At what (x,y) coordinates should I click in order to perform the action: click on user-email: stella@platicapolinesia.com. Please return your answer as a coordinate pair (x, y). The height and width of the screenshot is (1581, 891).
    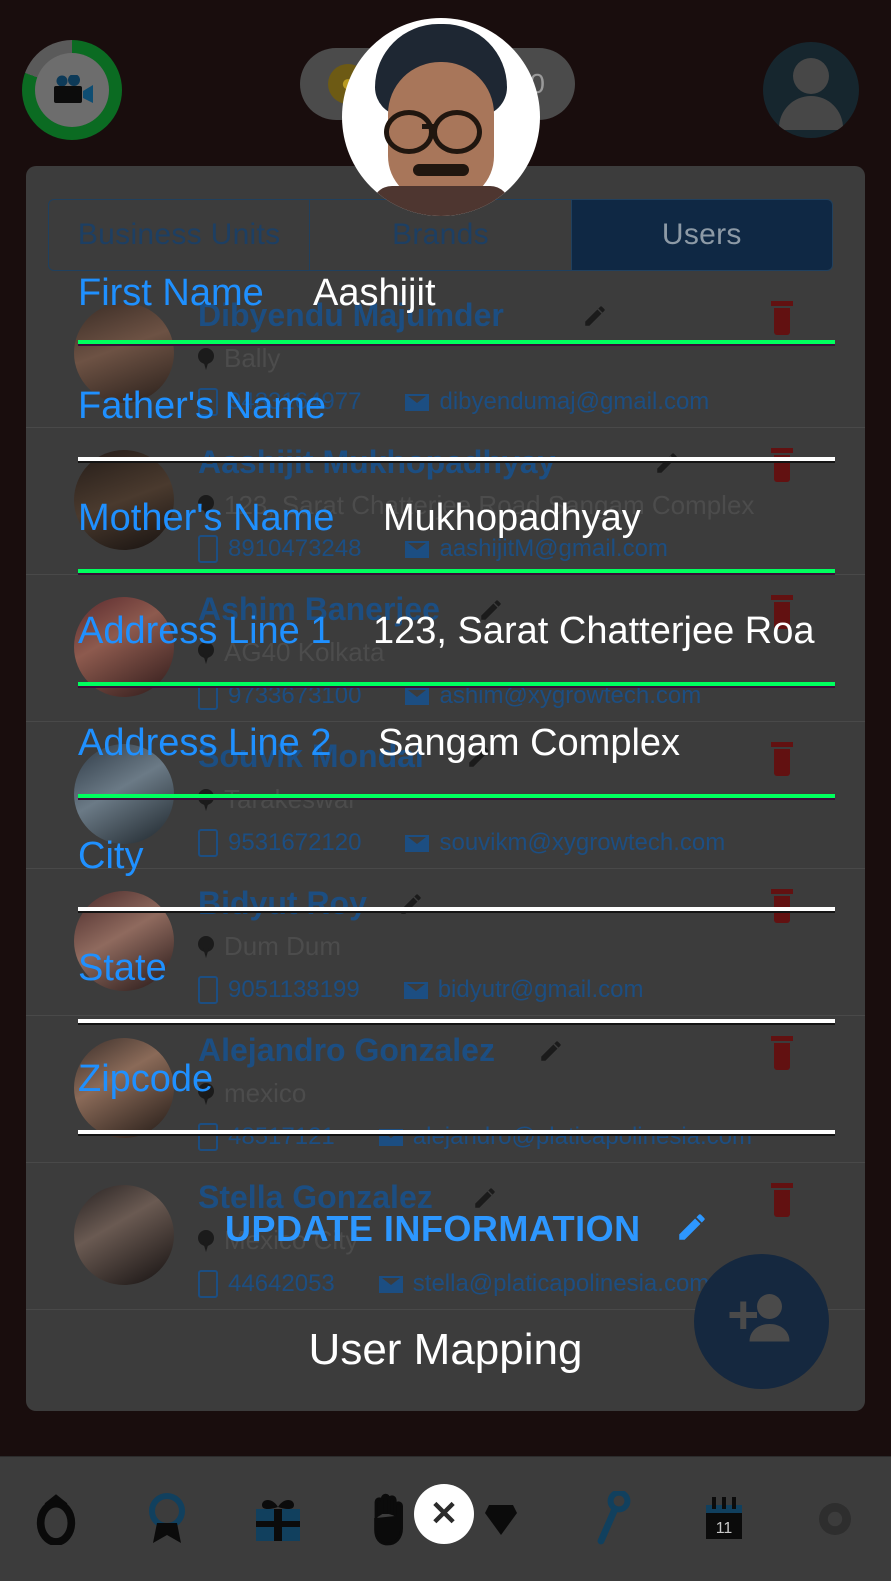
    Looking at the image, I should click on (561, 1283).